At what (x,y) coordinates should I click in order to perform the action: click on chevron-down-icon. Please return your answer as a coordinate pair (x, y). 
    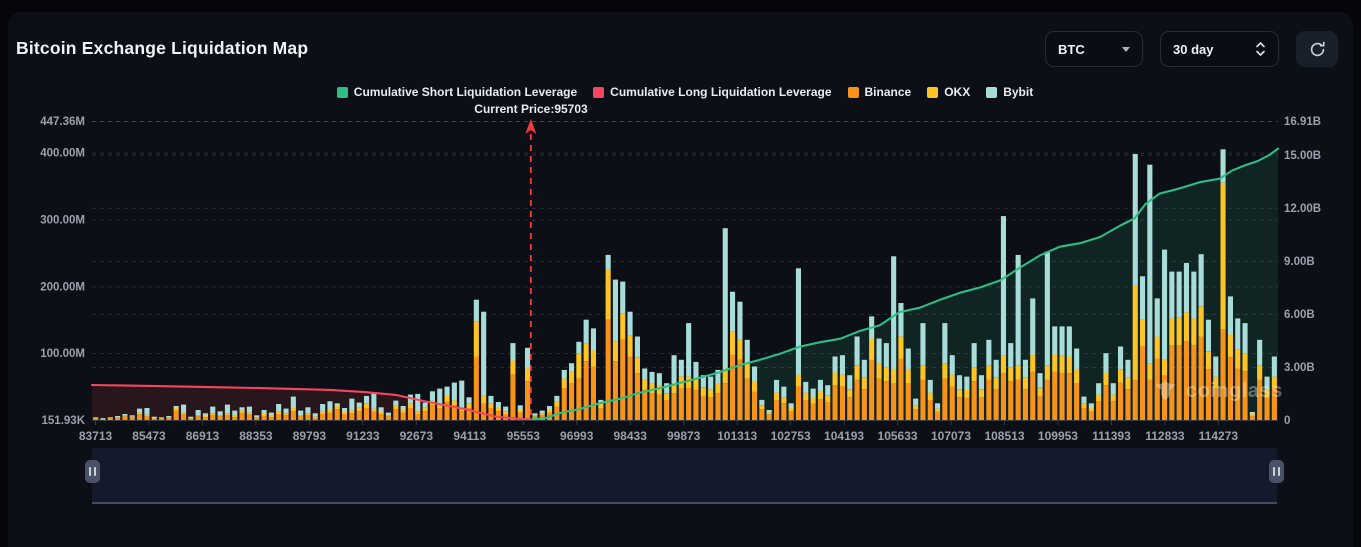
    Looking at the image, I should click on (1126, 49).